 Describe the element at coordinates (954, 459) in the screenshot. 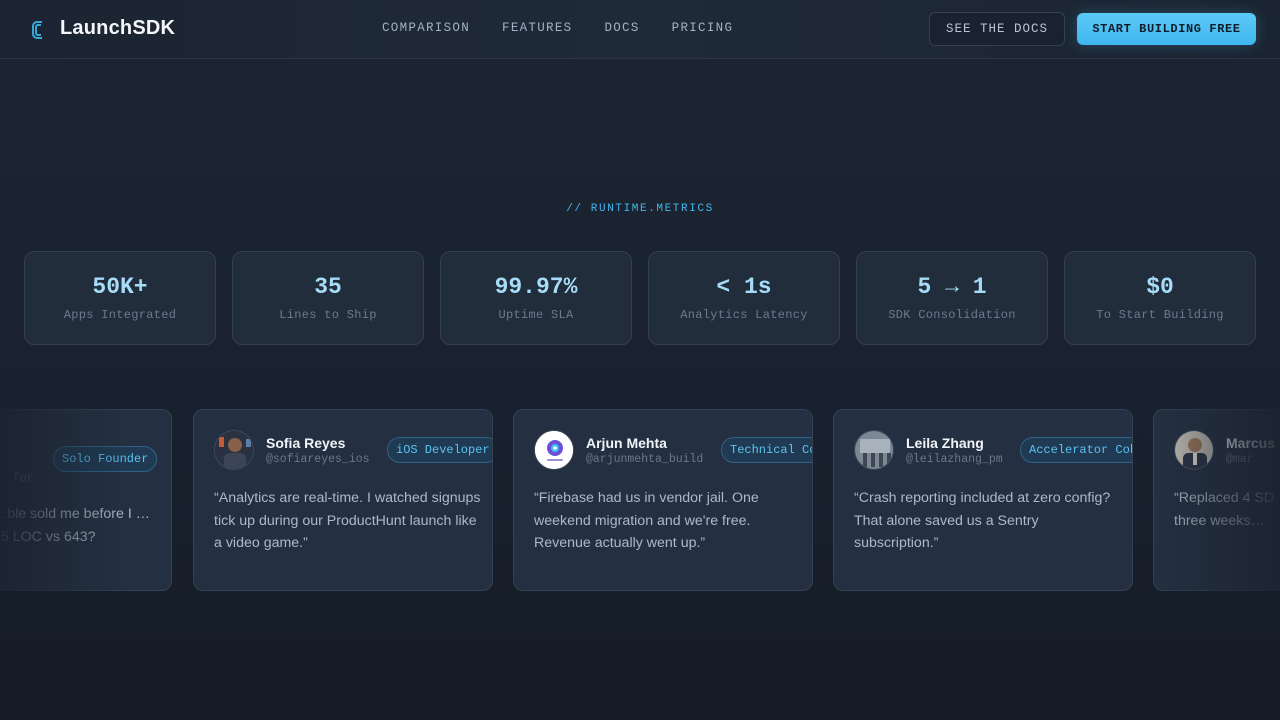

I see `user-handle: @leilazhang_pm` at that location.